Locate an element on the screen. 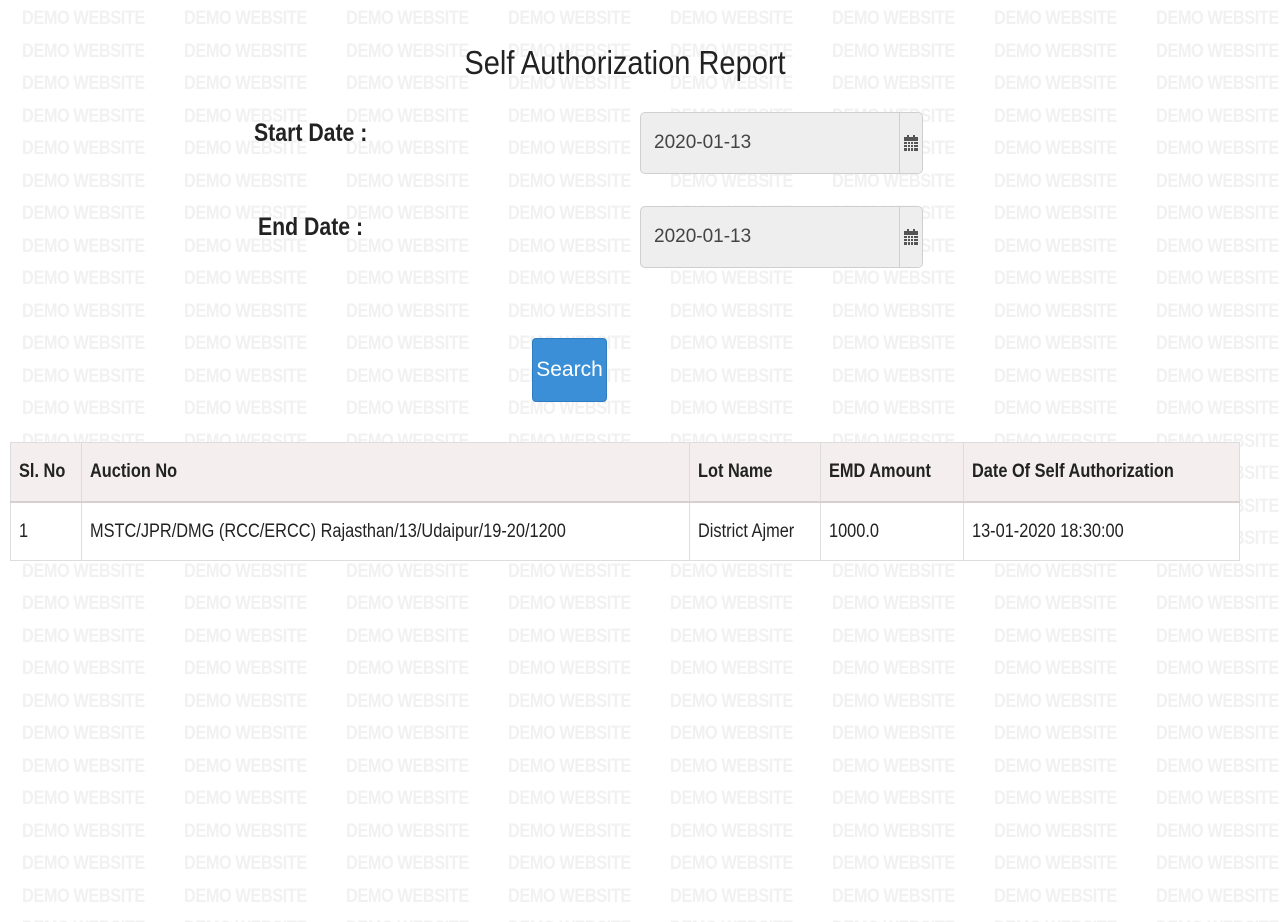 Image resolution: width=1280 pixels, height=922 pixels. end-date-label: End Date : is located at coordinates (311, 227).